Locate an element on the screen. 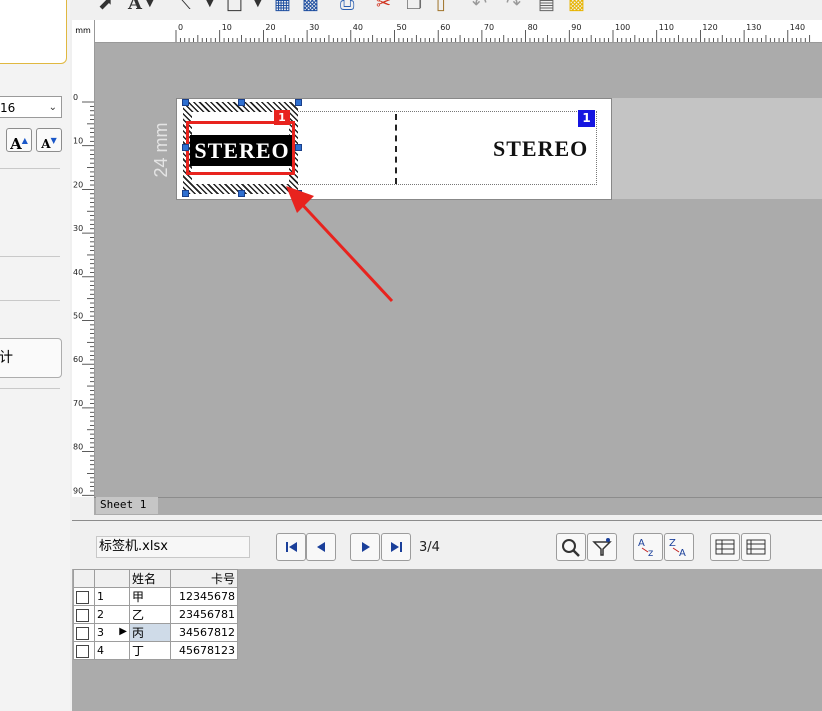 This screenshot has height=711, width=822. grow-font-button: A▲ is located at coordinates (19, 140).